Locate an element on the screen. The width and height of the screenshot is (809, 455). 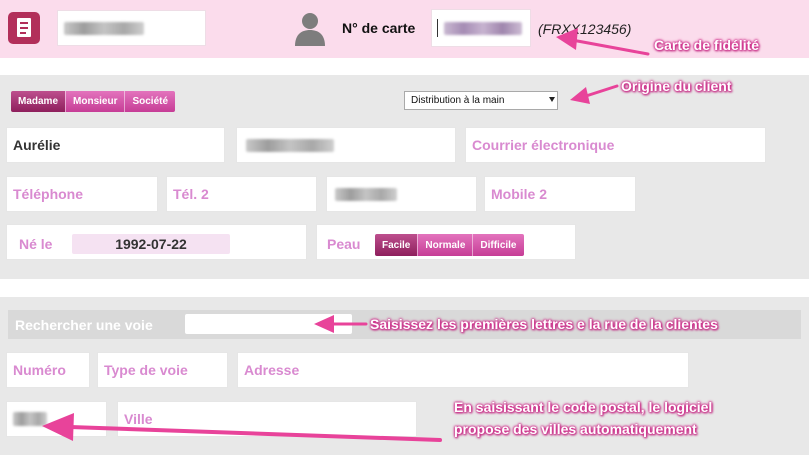
client-origin-value: Distribution à la main is located at coordinates (458, 100).